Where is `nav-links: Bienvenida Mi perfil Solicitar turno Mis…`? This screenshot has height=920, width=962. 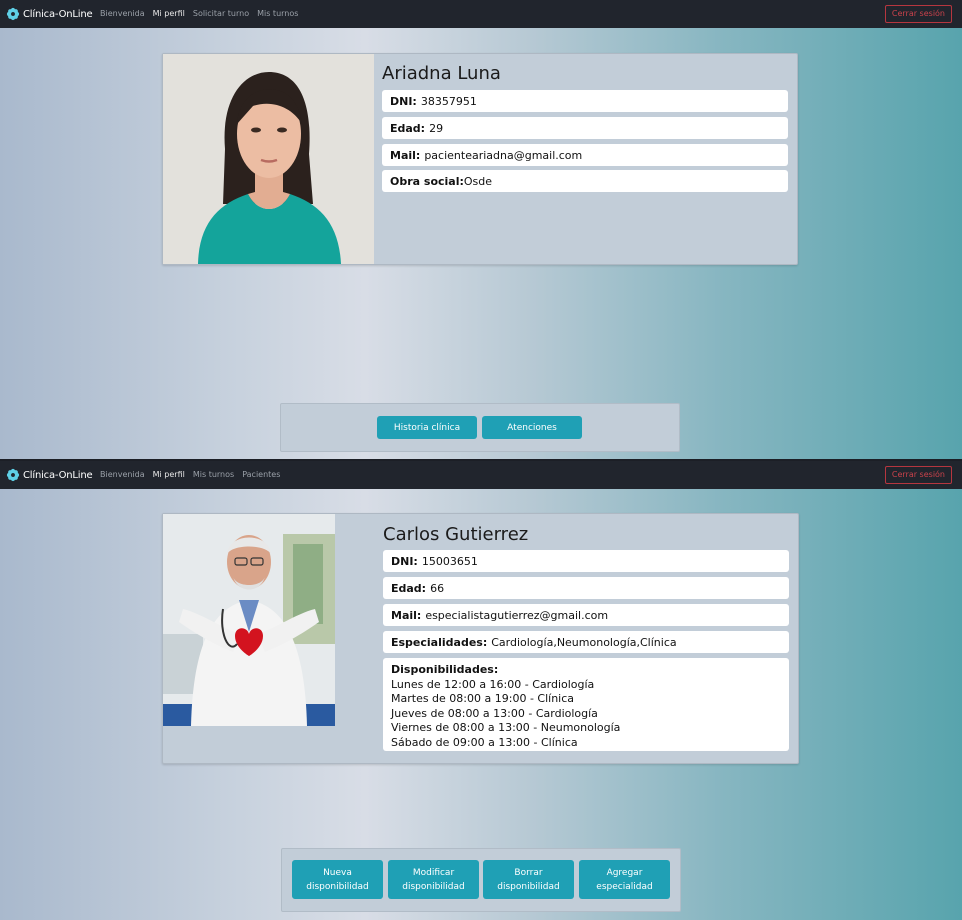
nav-links: Bienvenida Mi perfil Solicitar turno Mis… is located at coordinates (203, 13).